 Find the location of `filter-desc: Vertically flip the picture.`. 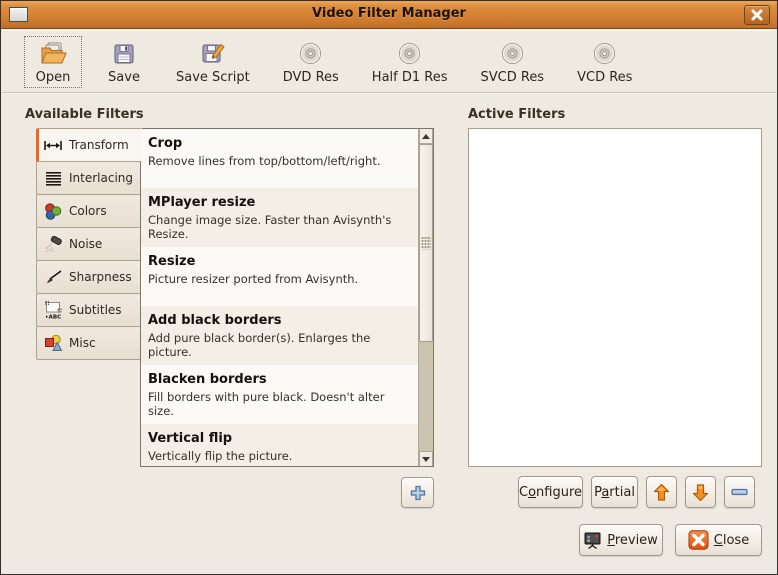

filter-desc: Vertically flip the picture. is located at coordinates (220, 456).